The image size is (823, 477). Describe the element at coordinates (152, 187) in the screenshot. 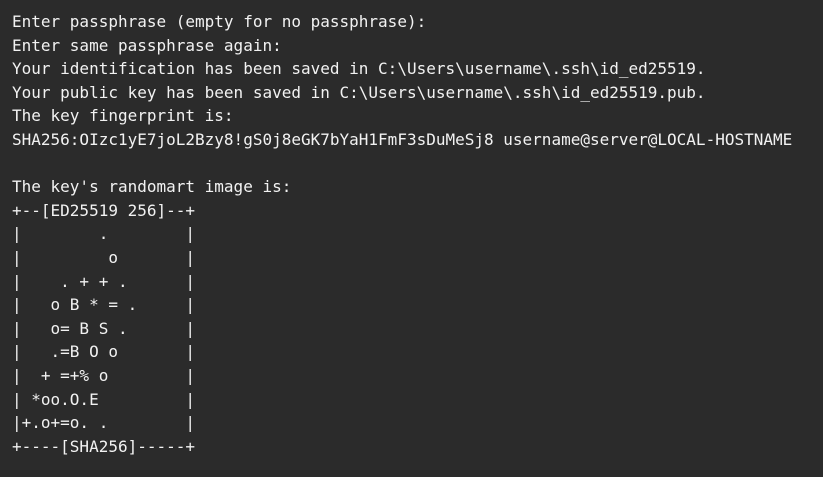

I see `terminal-line-randomart-label: The key's randomart image is:` at that location.